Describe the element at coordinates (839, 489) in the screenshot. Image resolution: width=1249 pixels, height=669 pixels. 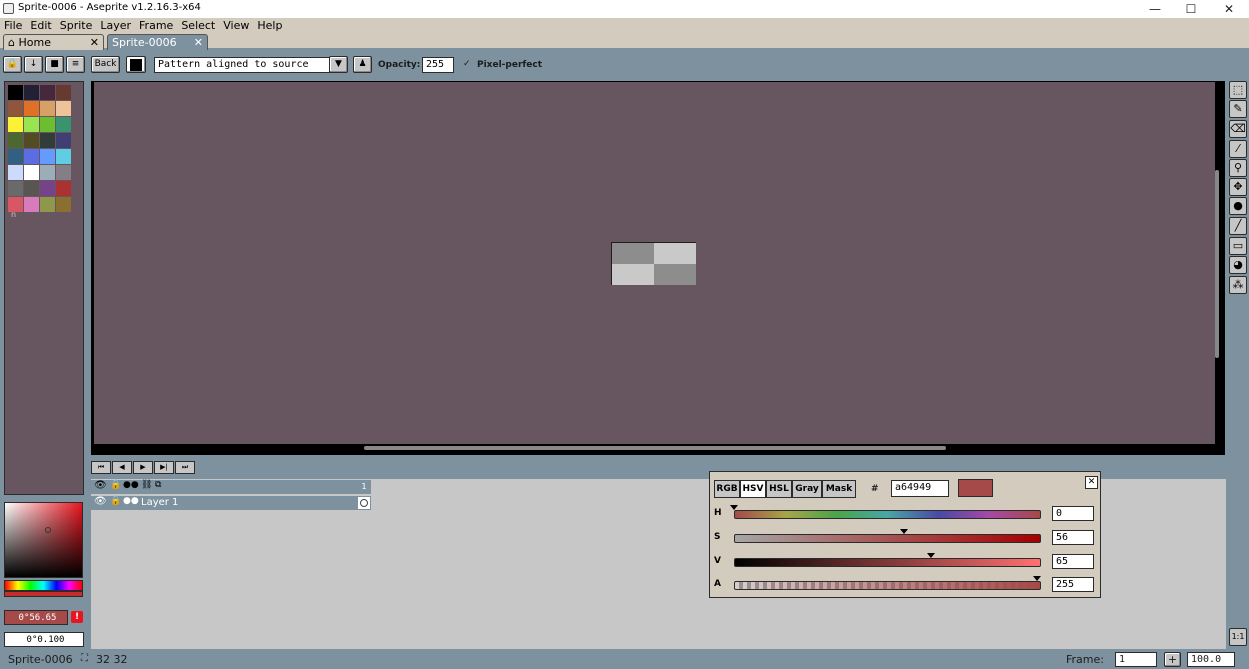
I see `tab-mask: Mask` at that location.